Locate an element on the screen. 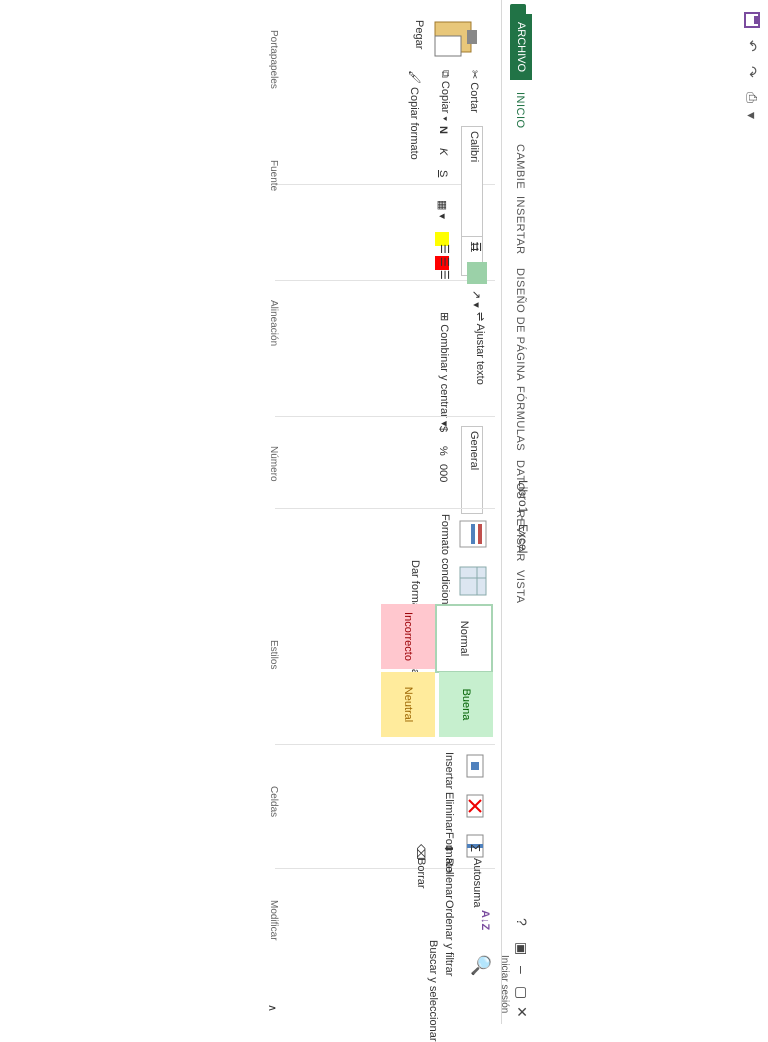  font-group-label: Fuente is located at coordinates (273, 176).